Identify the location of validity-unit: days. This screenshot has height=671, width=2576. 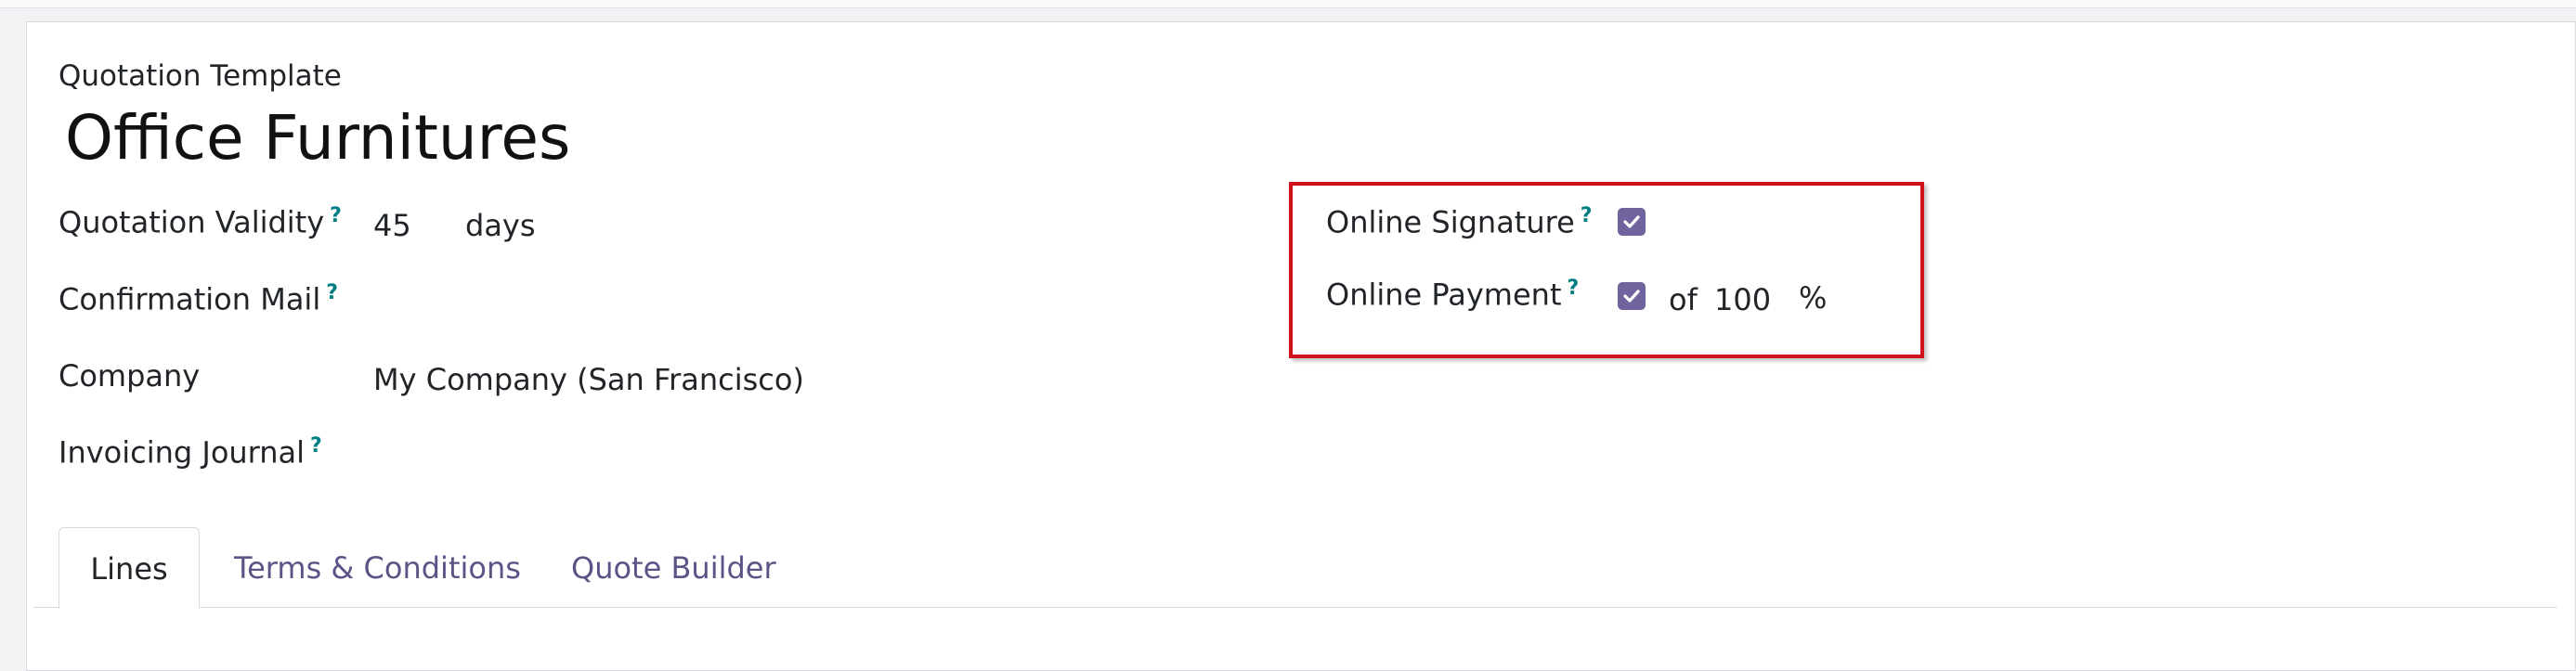
(501, 225).